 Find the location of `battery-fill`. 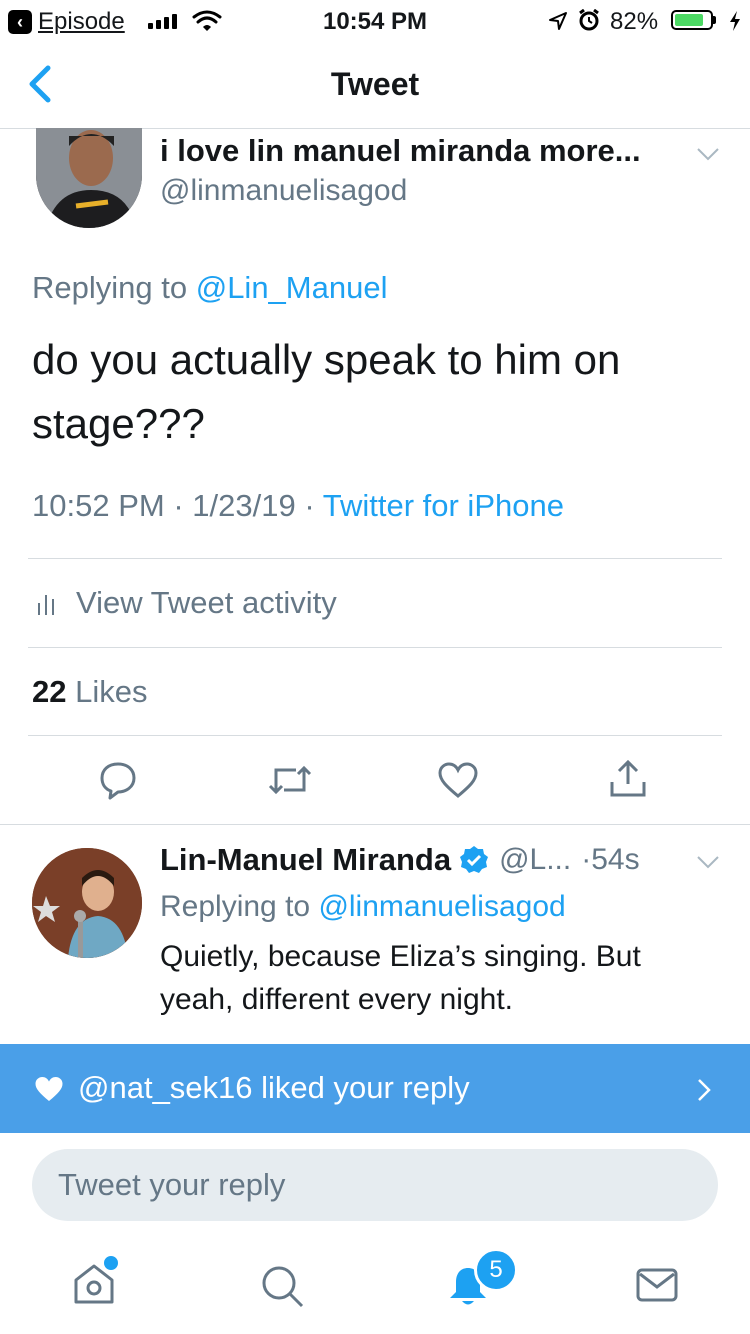

battery-fill is located at coordinates (689, 20).